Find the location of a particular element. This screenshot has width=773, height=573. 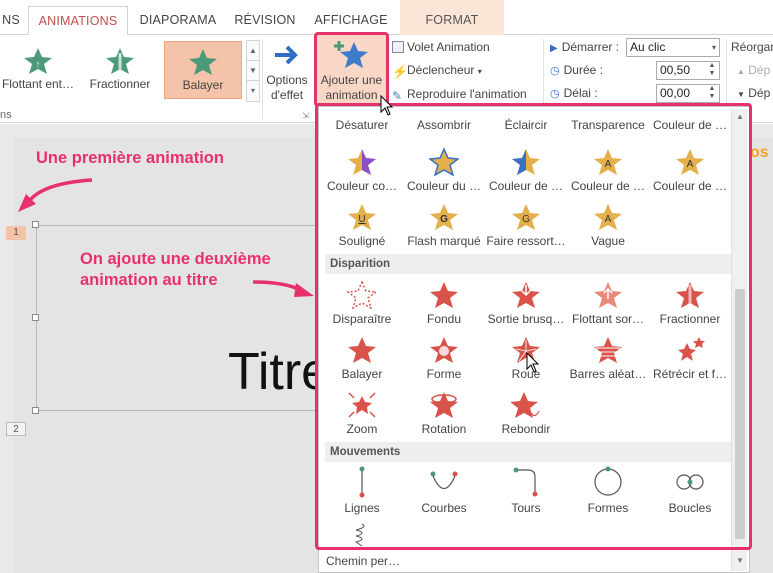

effect-vague: A Vague is located at coordinates (608, 225).